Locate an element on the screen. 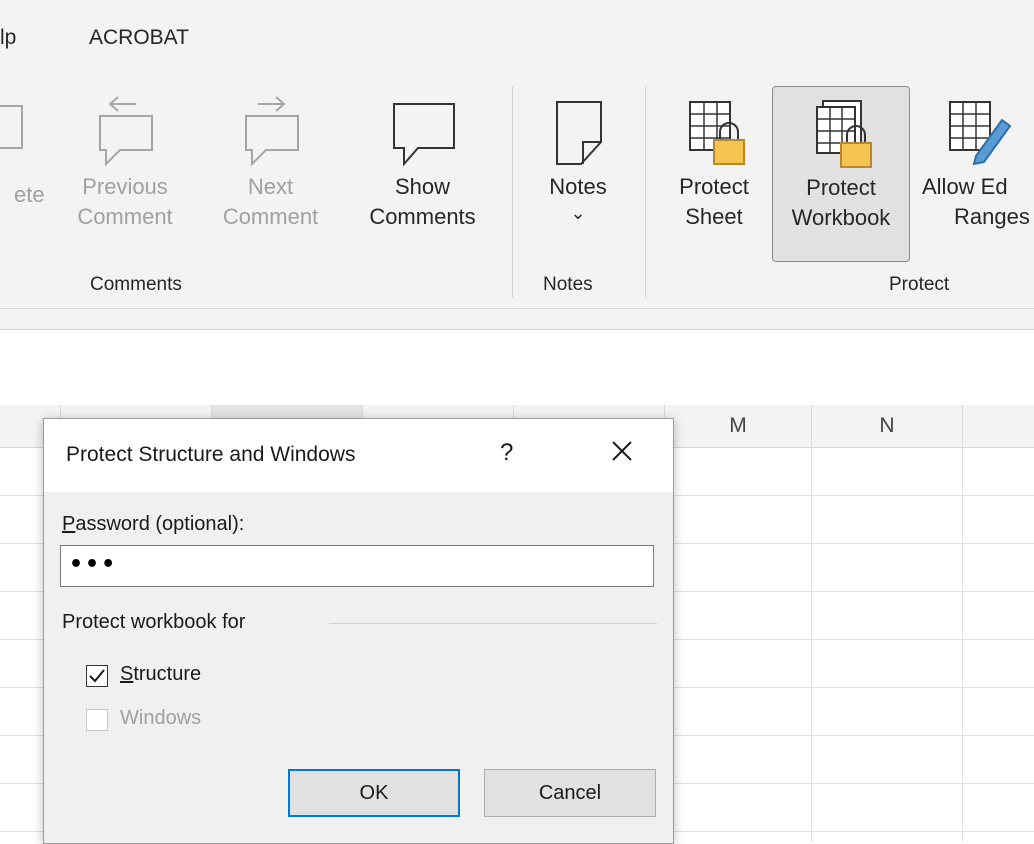 This screenshot has height=844, width=1034. protect-sheet-label-1: Protect is located at coordinates (714, 186).